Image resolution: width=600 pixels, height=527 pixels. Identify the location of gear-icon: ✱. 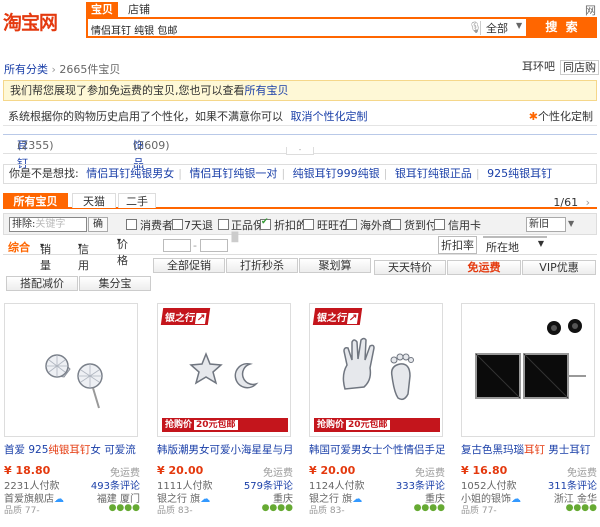
(533, 116).